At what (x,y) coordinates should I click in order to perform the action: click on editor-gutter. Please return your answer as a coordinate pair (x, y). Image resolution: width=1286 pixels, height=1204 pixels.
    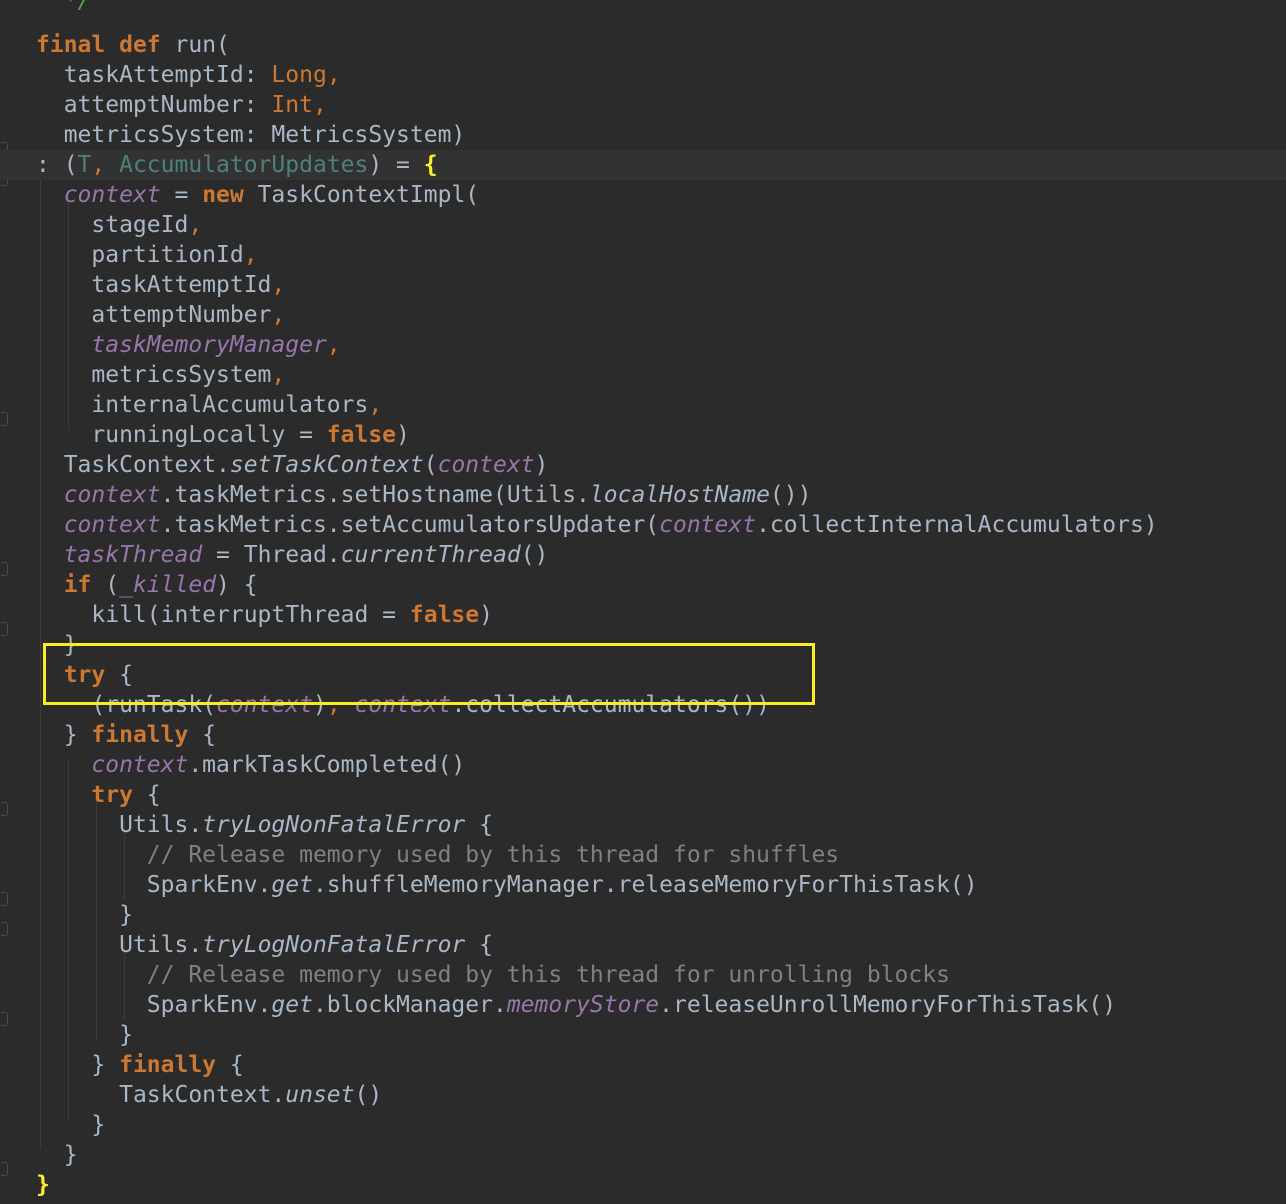
    Looking at the image, I should click on (10, 602).